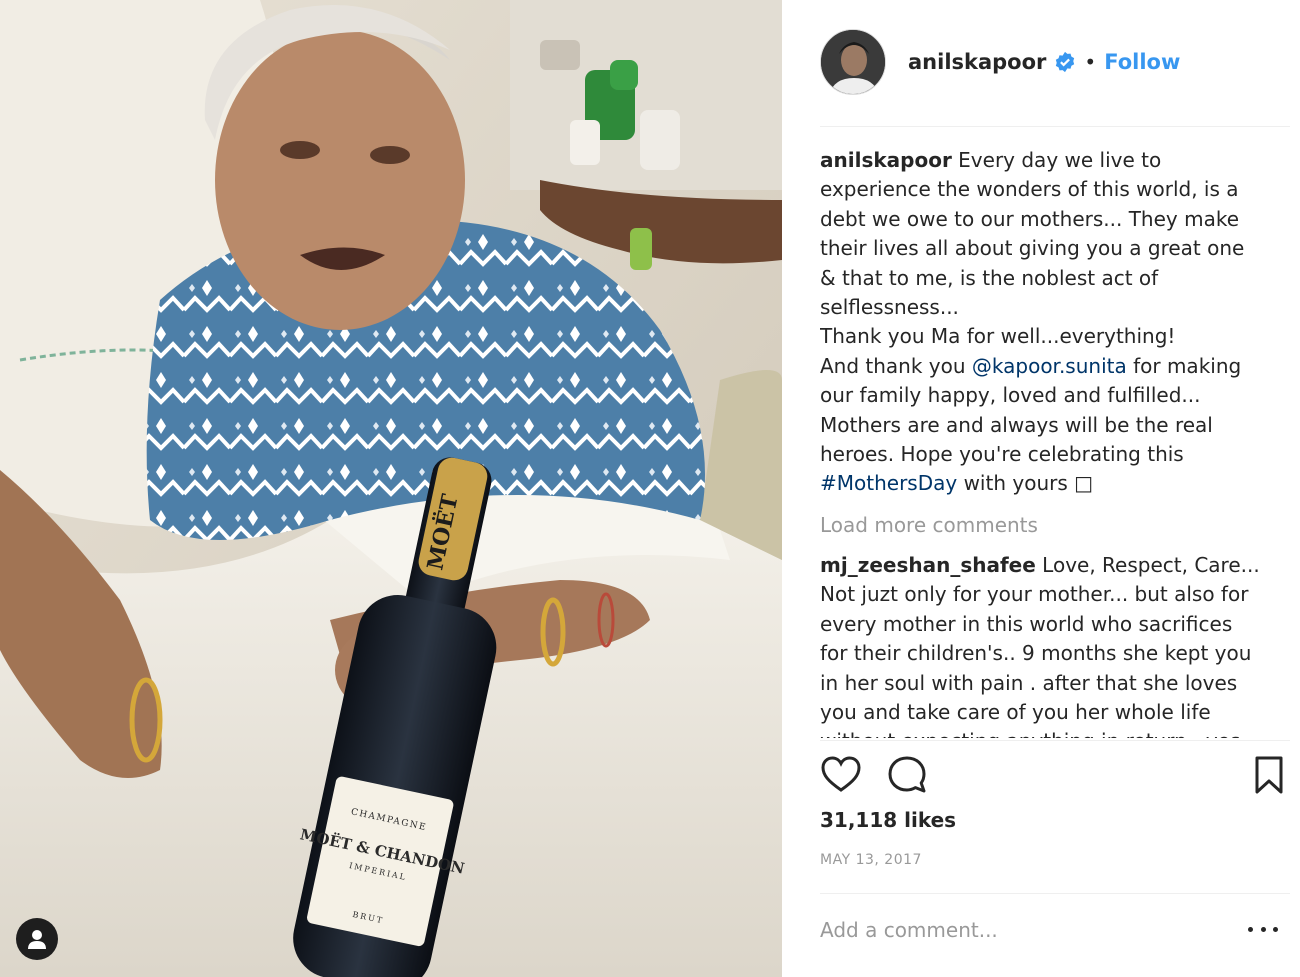  I want to click on load-more-comments: Load more comments, so click(1040, 525).